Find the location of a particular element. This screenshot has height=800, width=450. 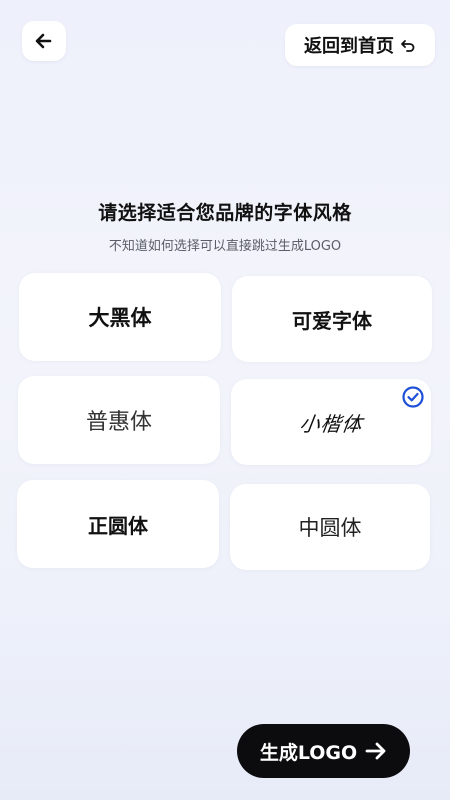

page-subtitle: 不知道如何选择可以直接跳过生成LOGO is located at coordinates (225, 246).